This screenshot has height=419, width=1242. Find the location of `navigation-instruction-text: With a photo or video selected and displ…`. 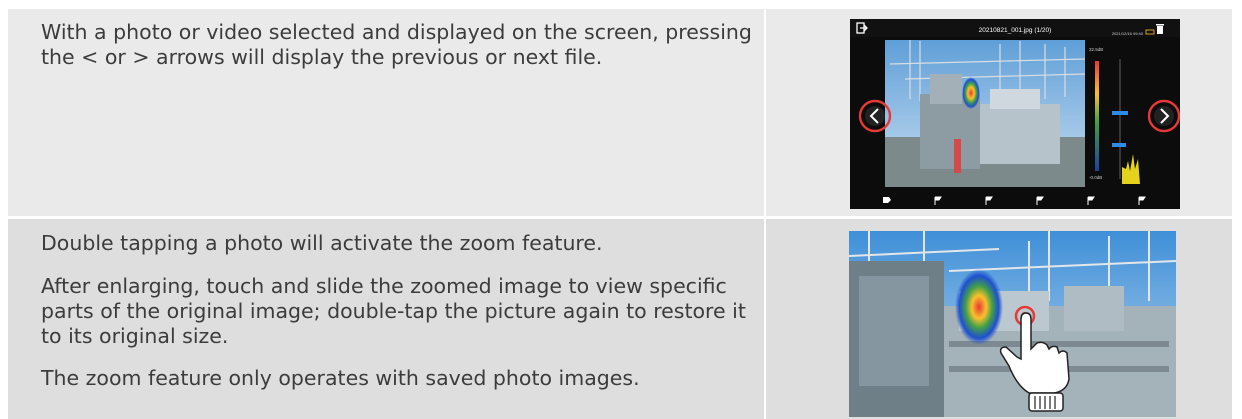

navigation-instruction-text: With a photo or video selected and displ… is located at coordinates (396, 44).